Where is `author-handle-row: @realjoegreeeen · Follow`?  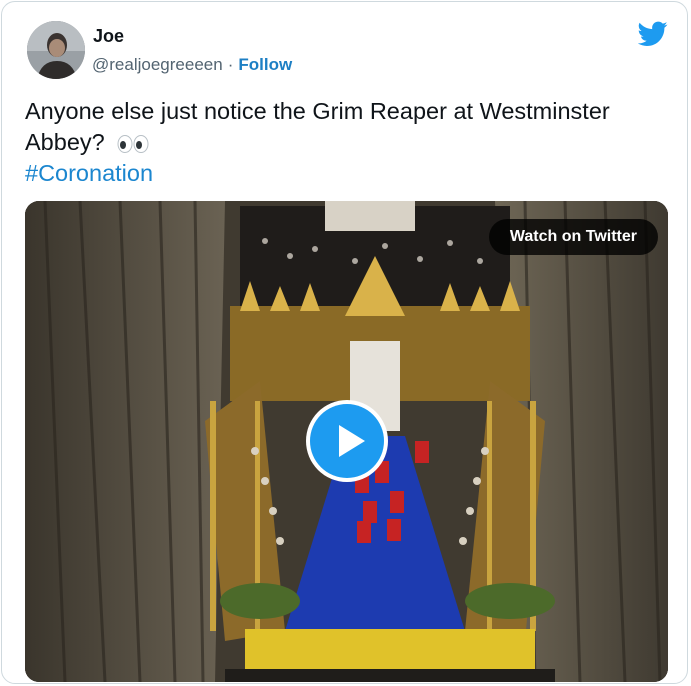
author-handle-row: @realjoegreeeen · Follow is located at coordinates (192, 65).